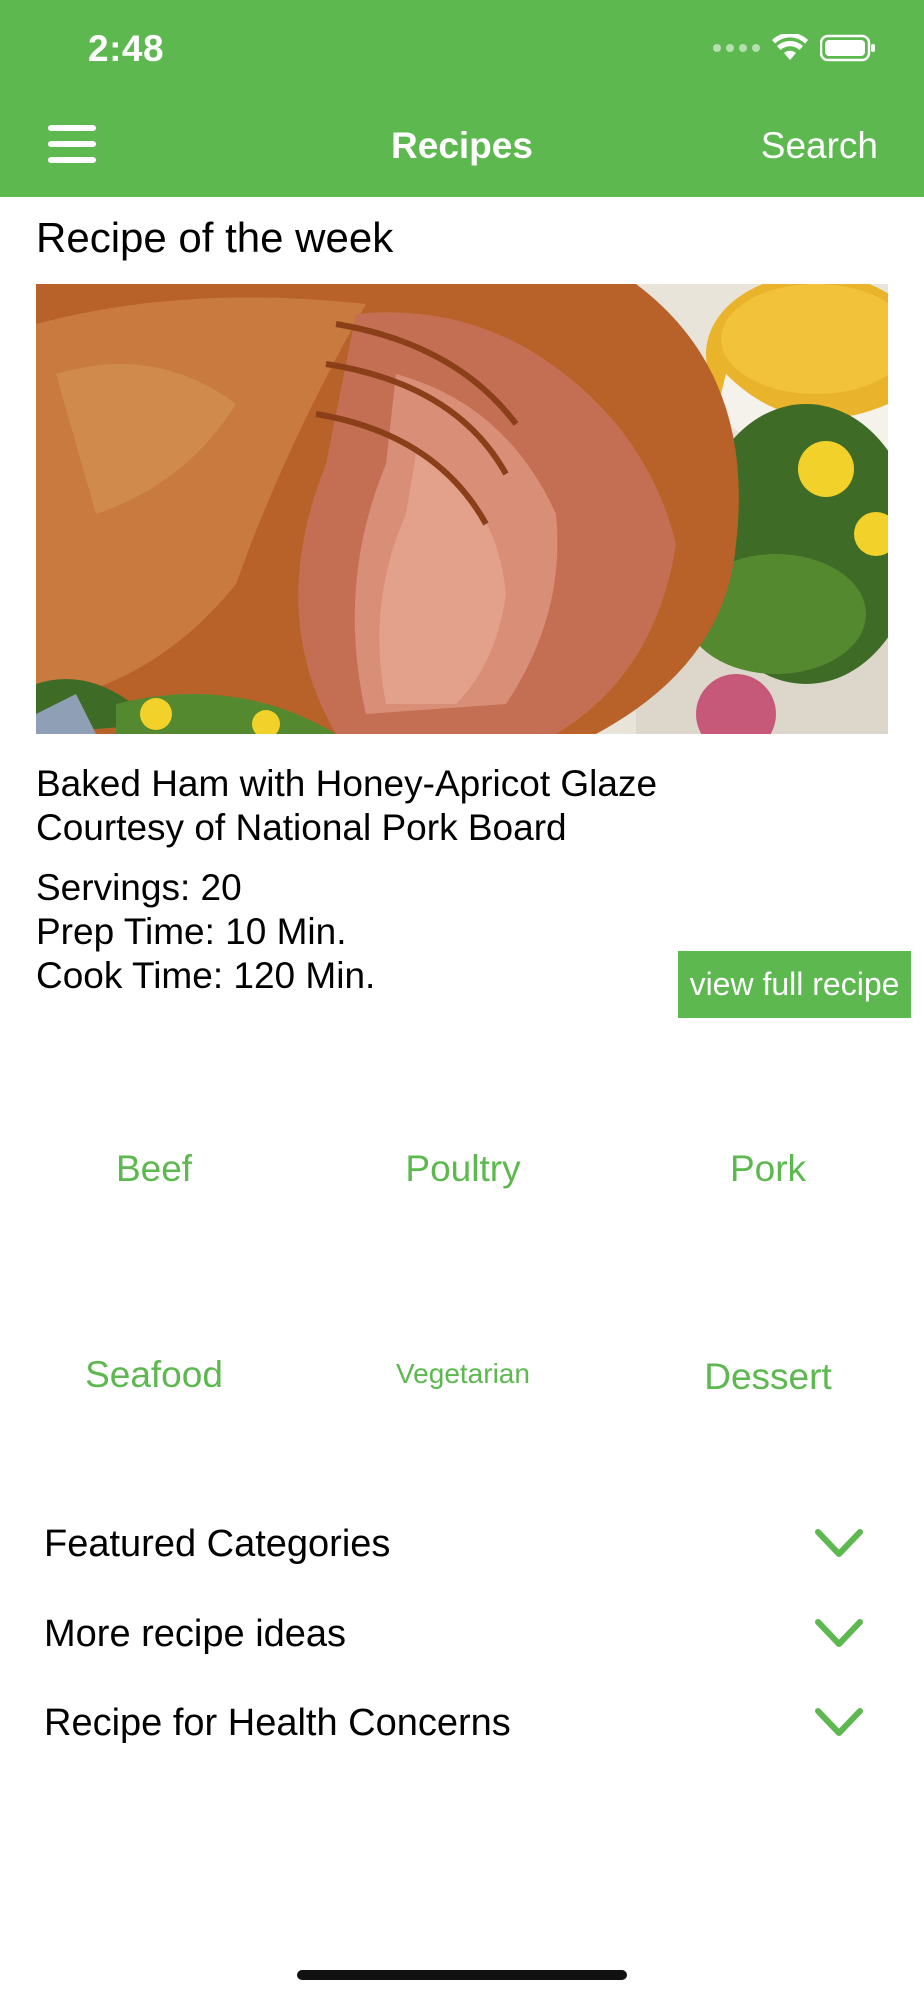  Describe the element at coordinates (139, 887) in the screenshot. I see `recipe-servings: Servings: 20` at that location.